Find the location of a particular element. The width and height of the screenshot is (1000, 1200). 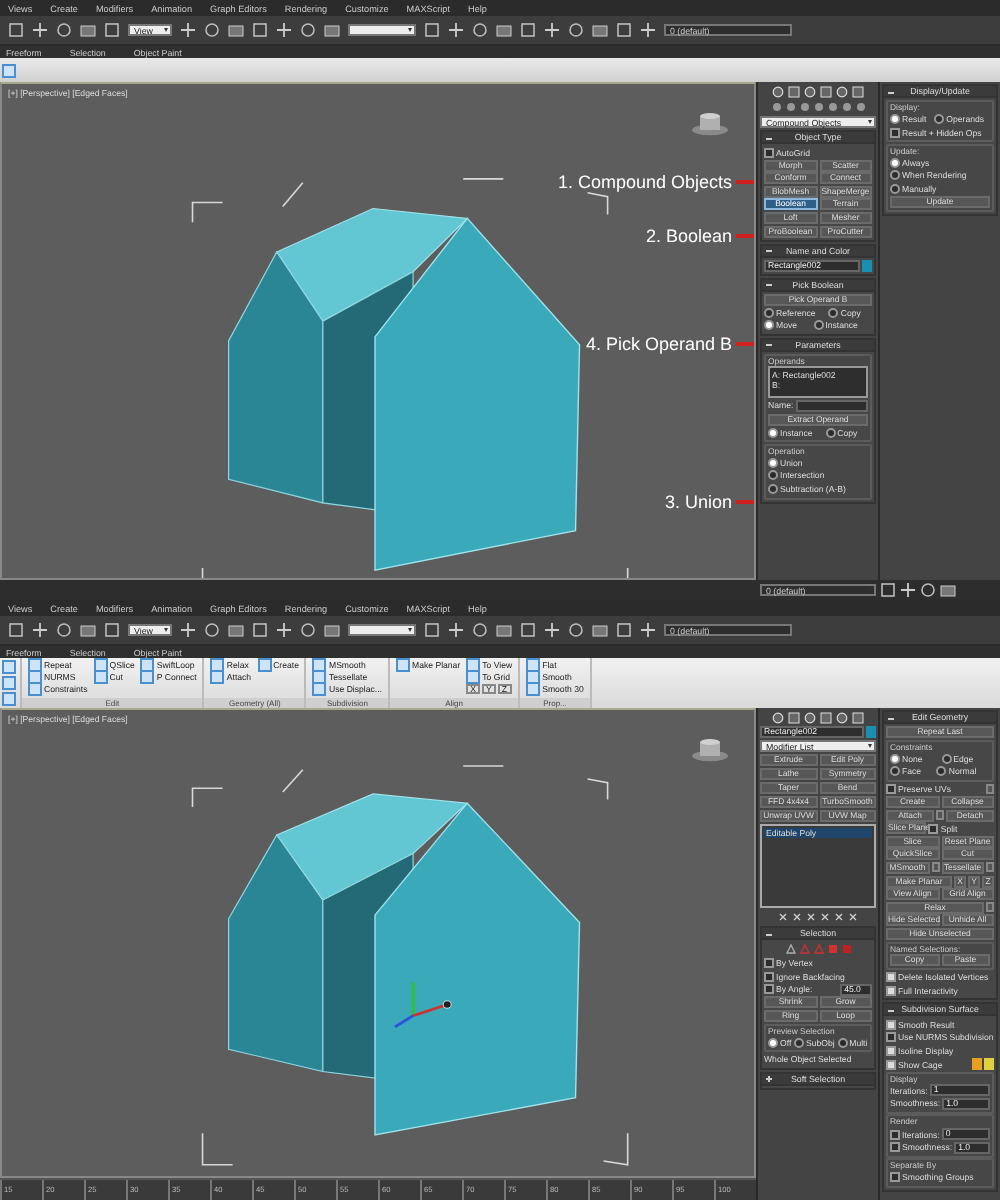

annotation-label: 4. Pick Operand B is located at coordinates (658, 344).